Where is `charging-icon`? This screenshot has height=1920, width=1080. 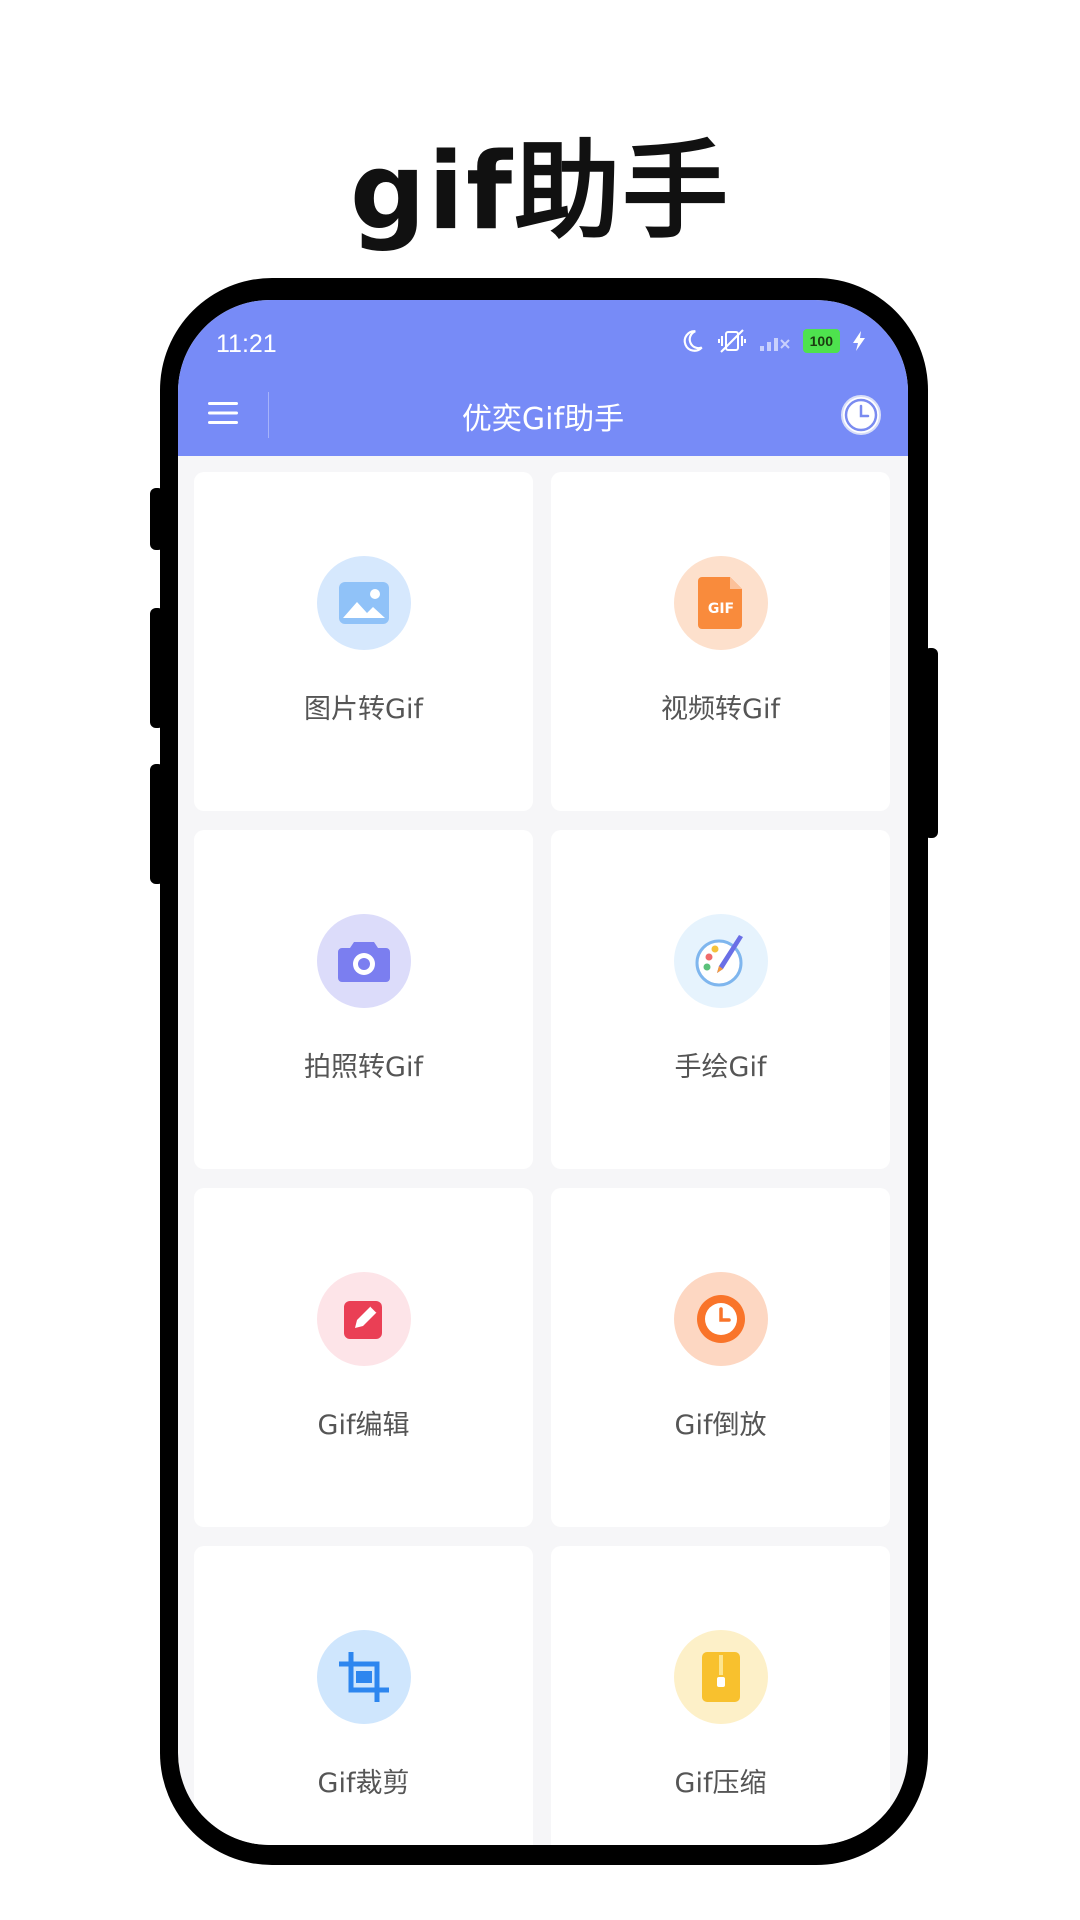 charging-icon is located at coordinates (859, 341).